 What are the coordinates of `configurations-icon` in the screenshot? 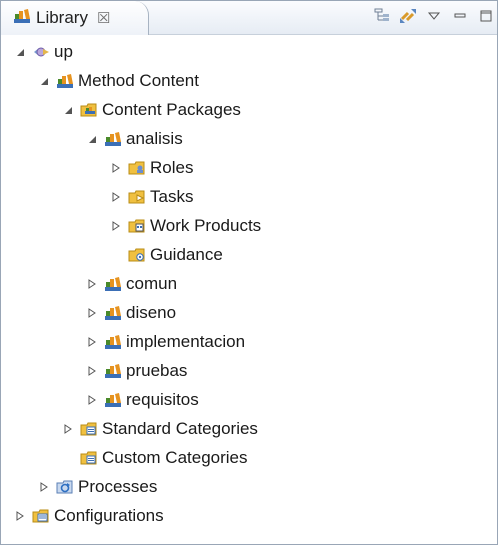 It's located at (41, 516).